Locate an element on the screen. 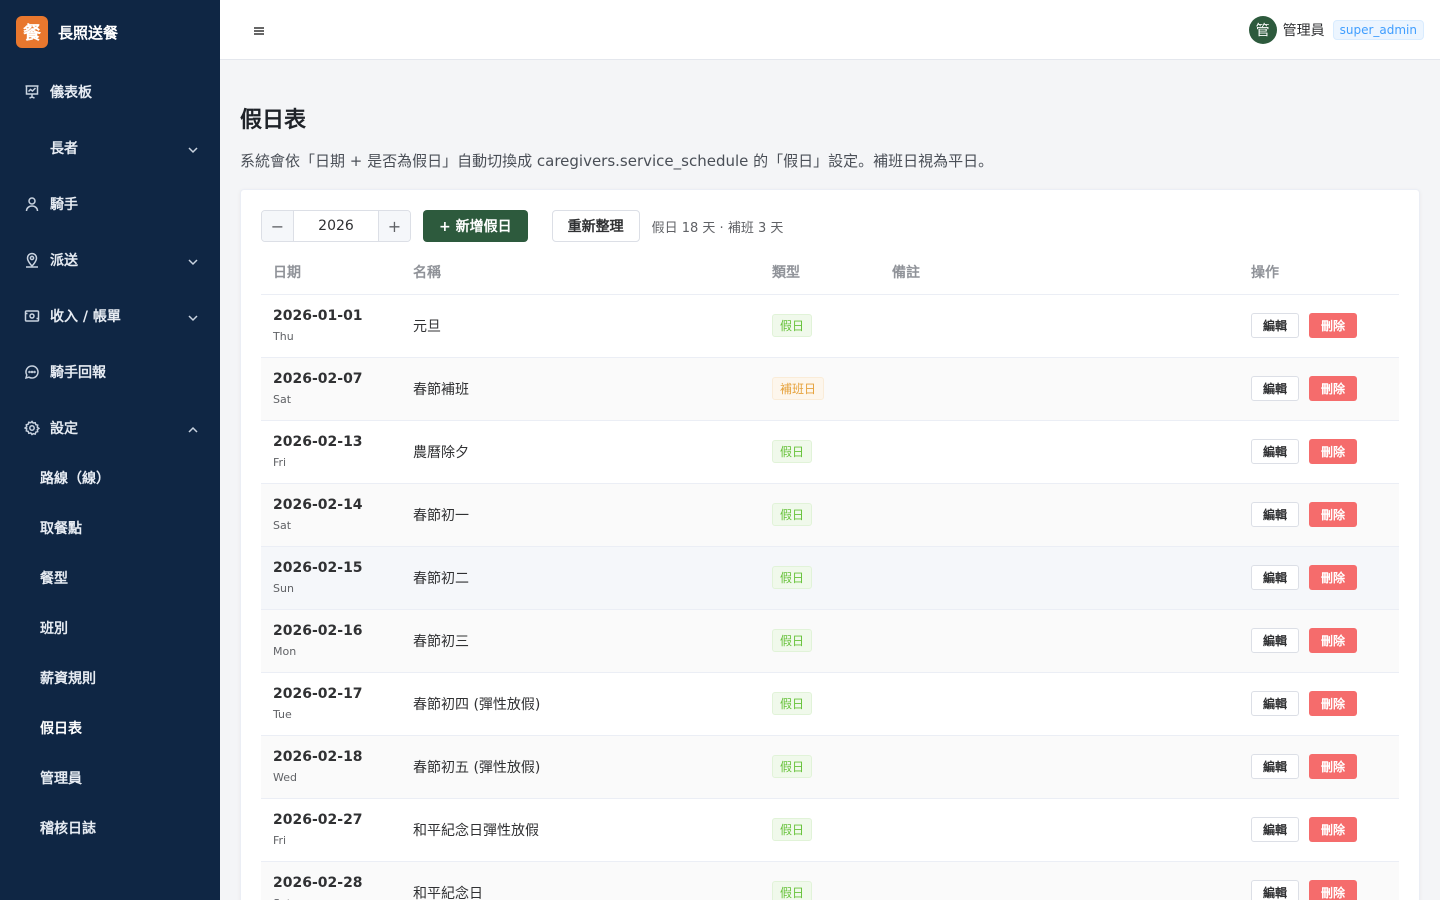 Image resolution: width=1440 pixels, height=900 pixels. cell-date: 2026-02-28Sat is located at coordinates (331, 880).